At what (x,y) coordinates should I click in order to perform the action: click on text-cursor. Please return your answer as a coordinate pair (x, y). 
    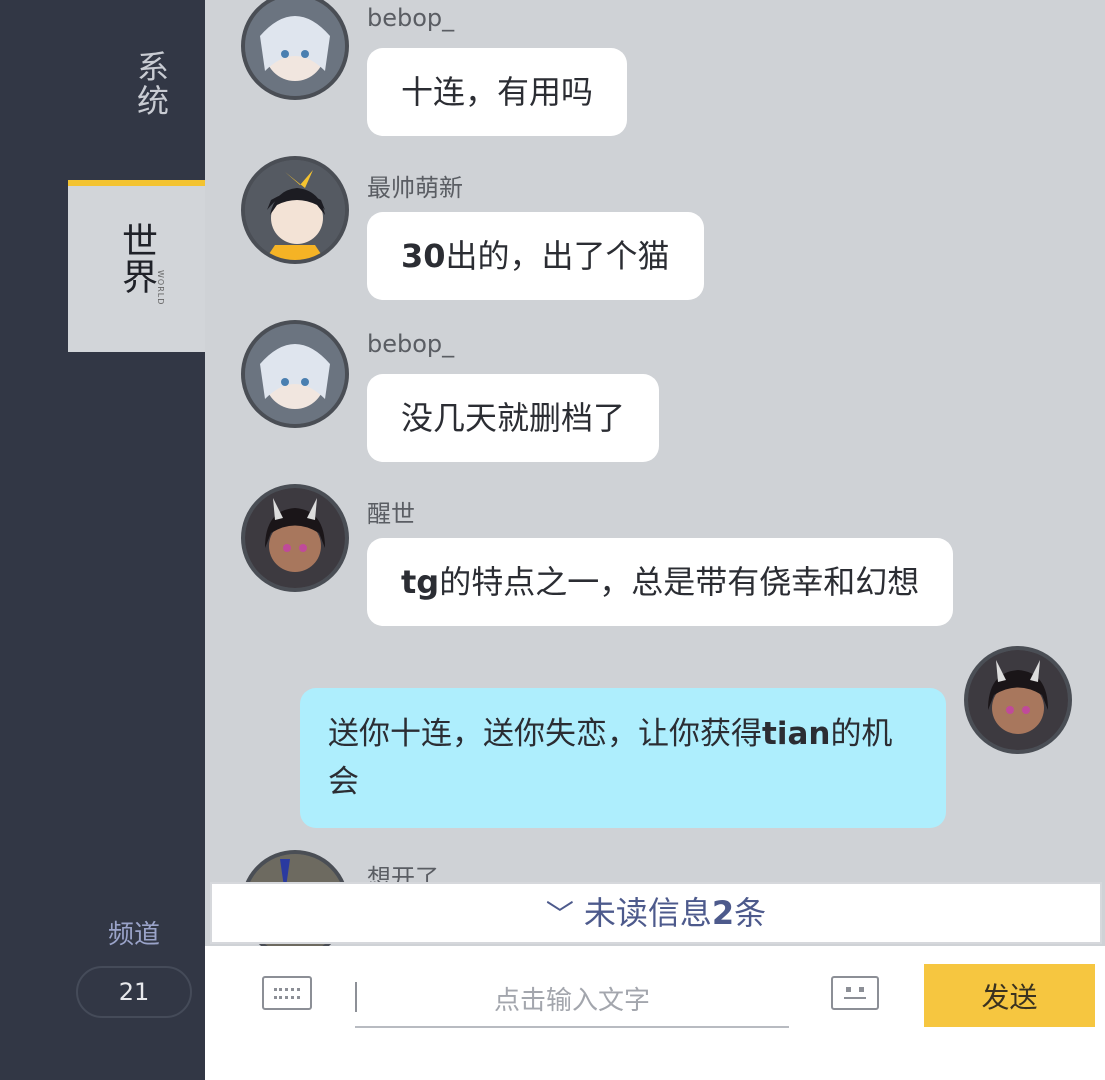
    Looking at the image, I should click on (356, 997).